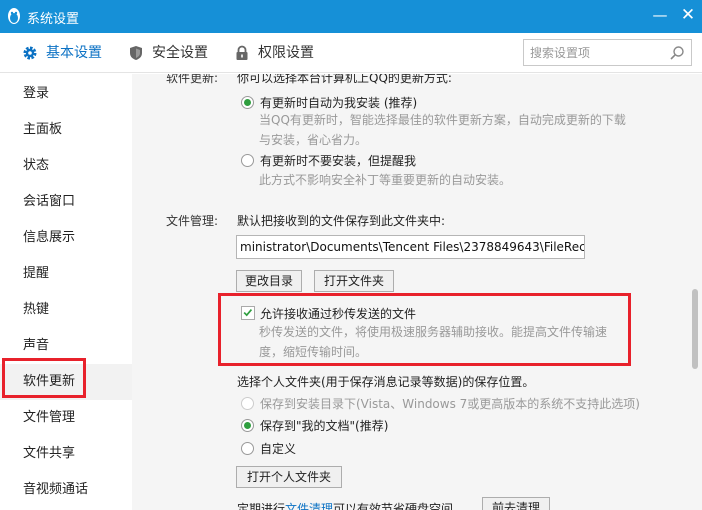  I want to click on personal-folder-intro: 选择个人文件夹(用于保存消息记录等数据)的保存位置。, so click(386, 382).